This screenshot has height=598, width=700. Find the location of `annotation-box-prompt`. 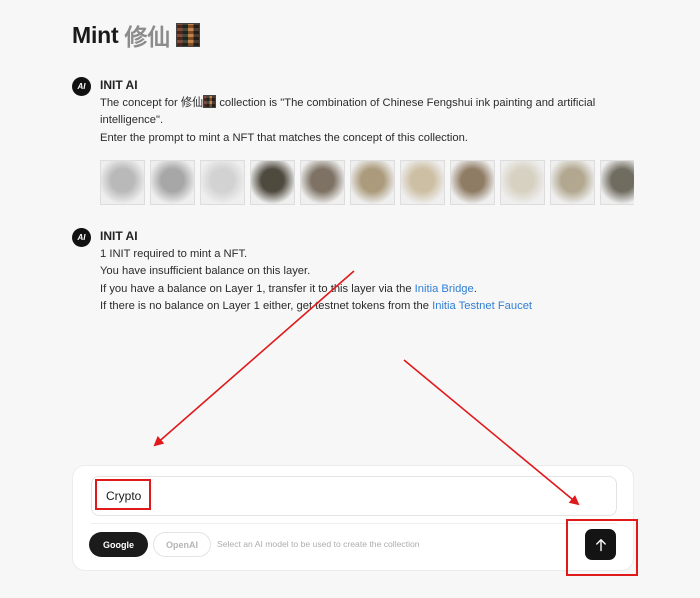

annotation-box-prompt is located at coordinates (123, 494).